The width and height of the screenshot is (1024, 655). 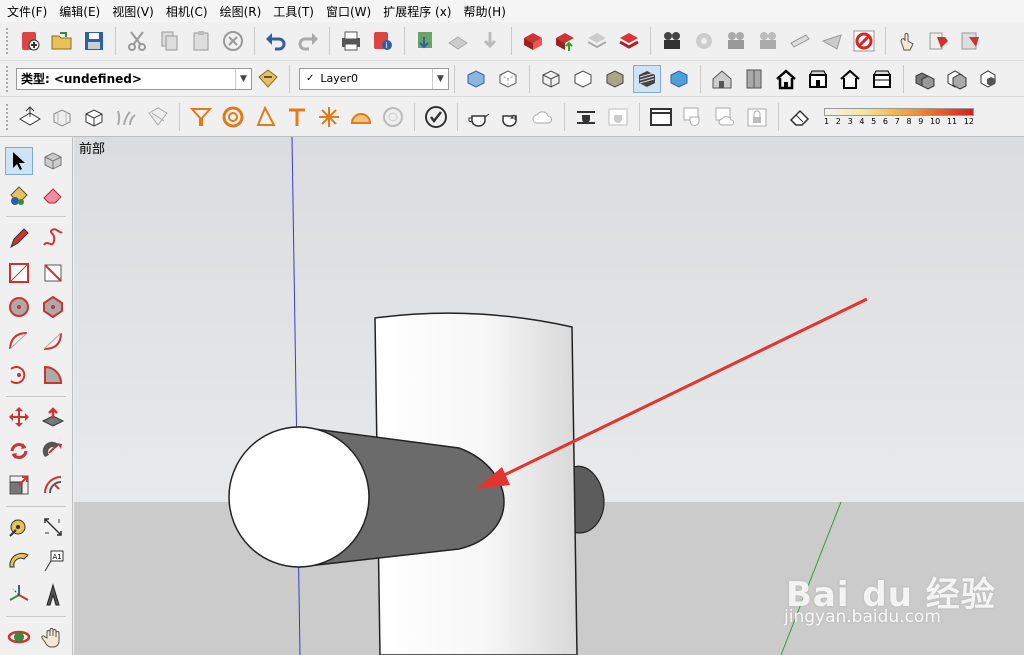 I want to click on line-tool-button, so click(x=19, y=239).